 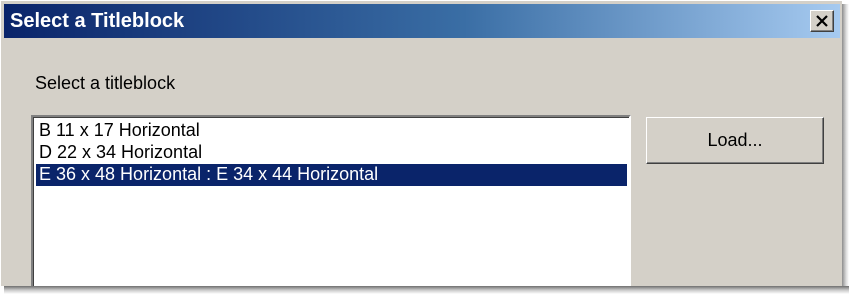 What do you see at coordinates (97, 21) in the screenshot?
I see `dialog-title: Select a Titleblock` at bounding box center [97, 21].